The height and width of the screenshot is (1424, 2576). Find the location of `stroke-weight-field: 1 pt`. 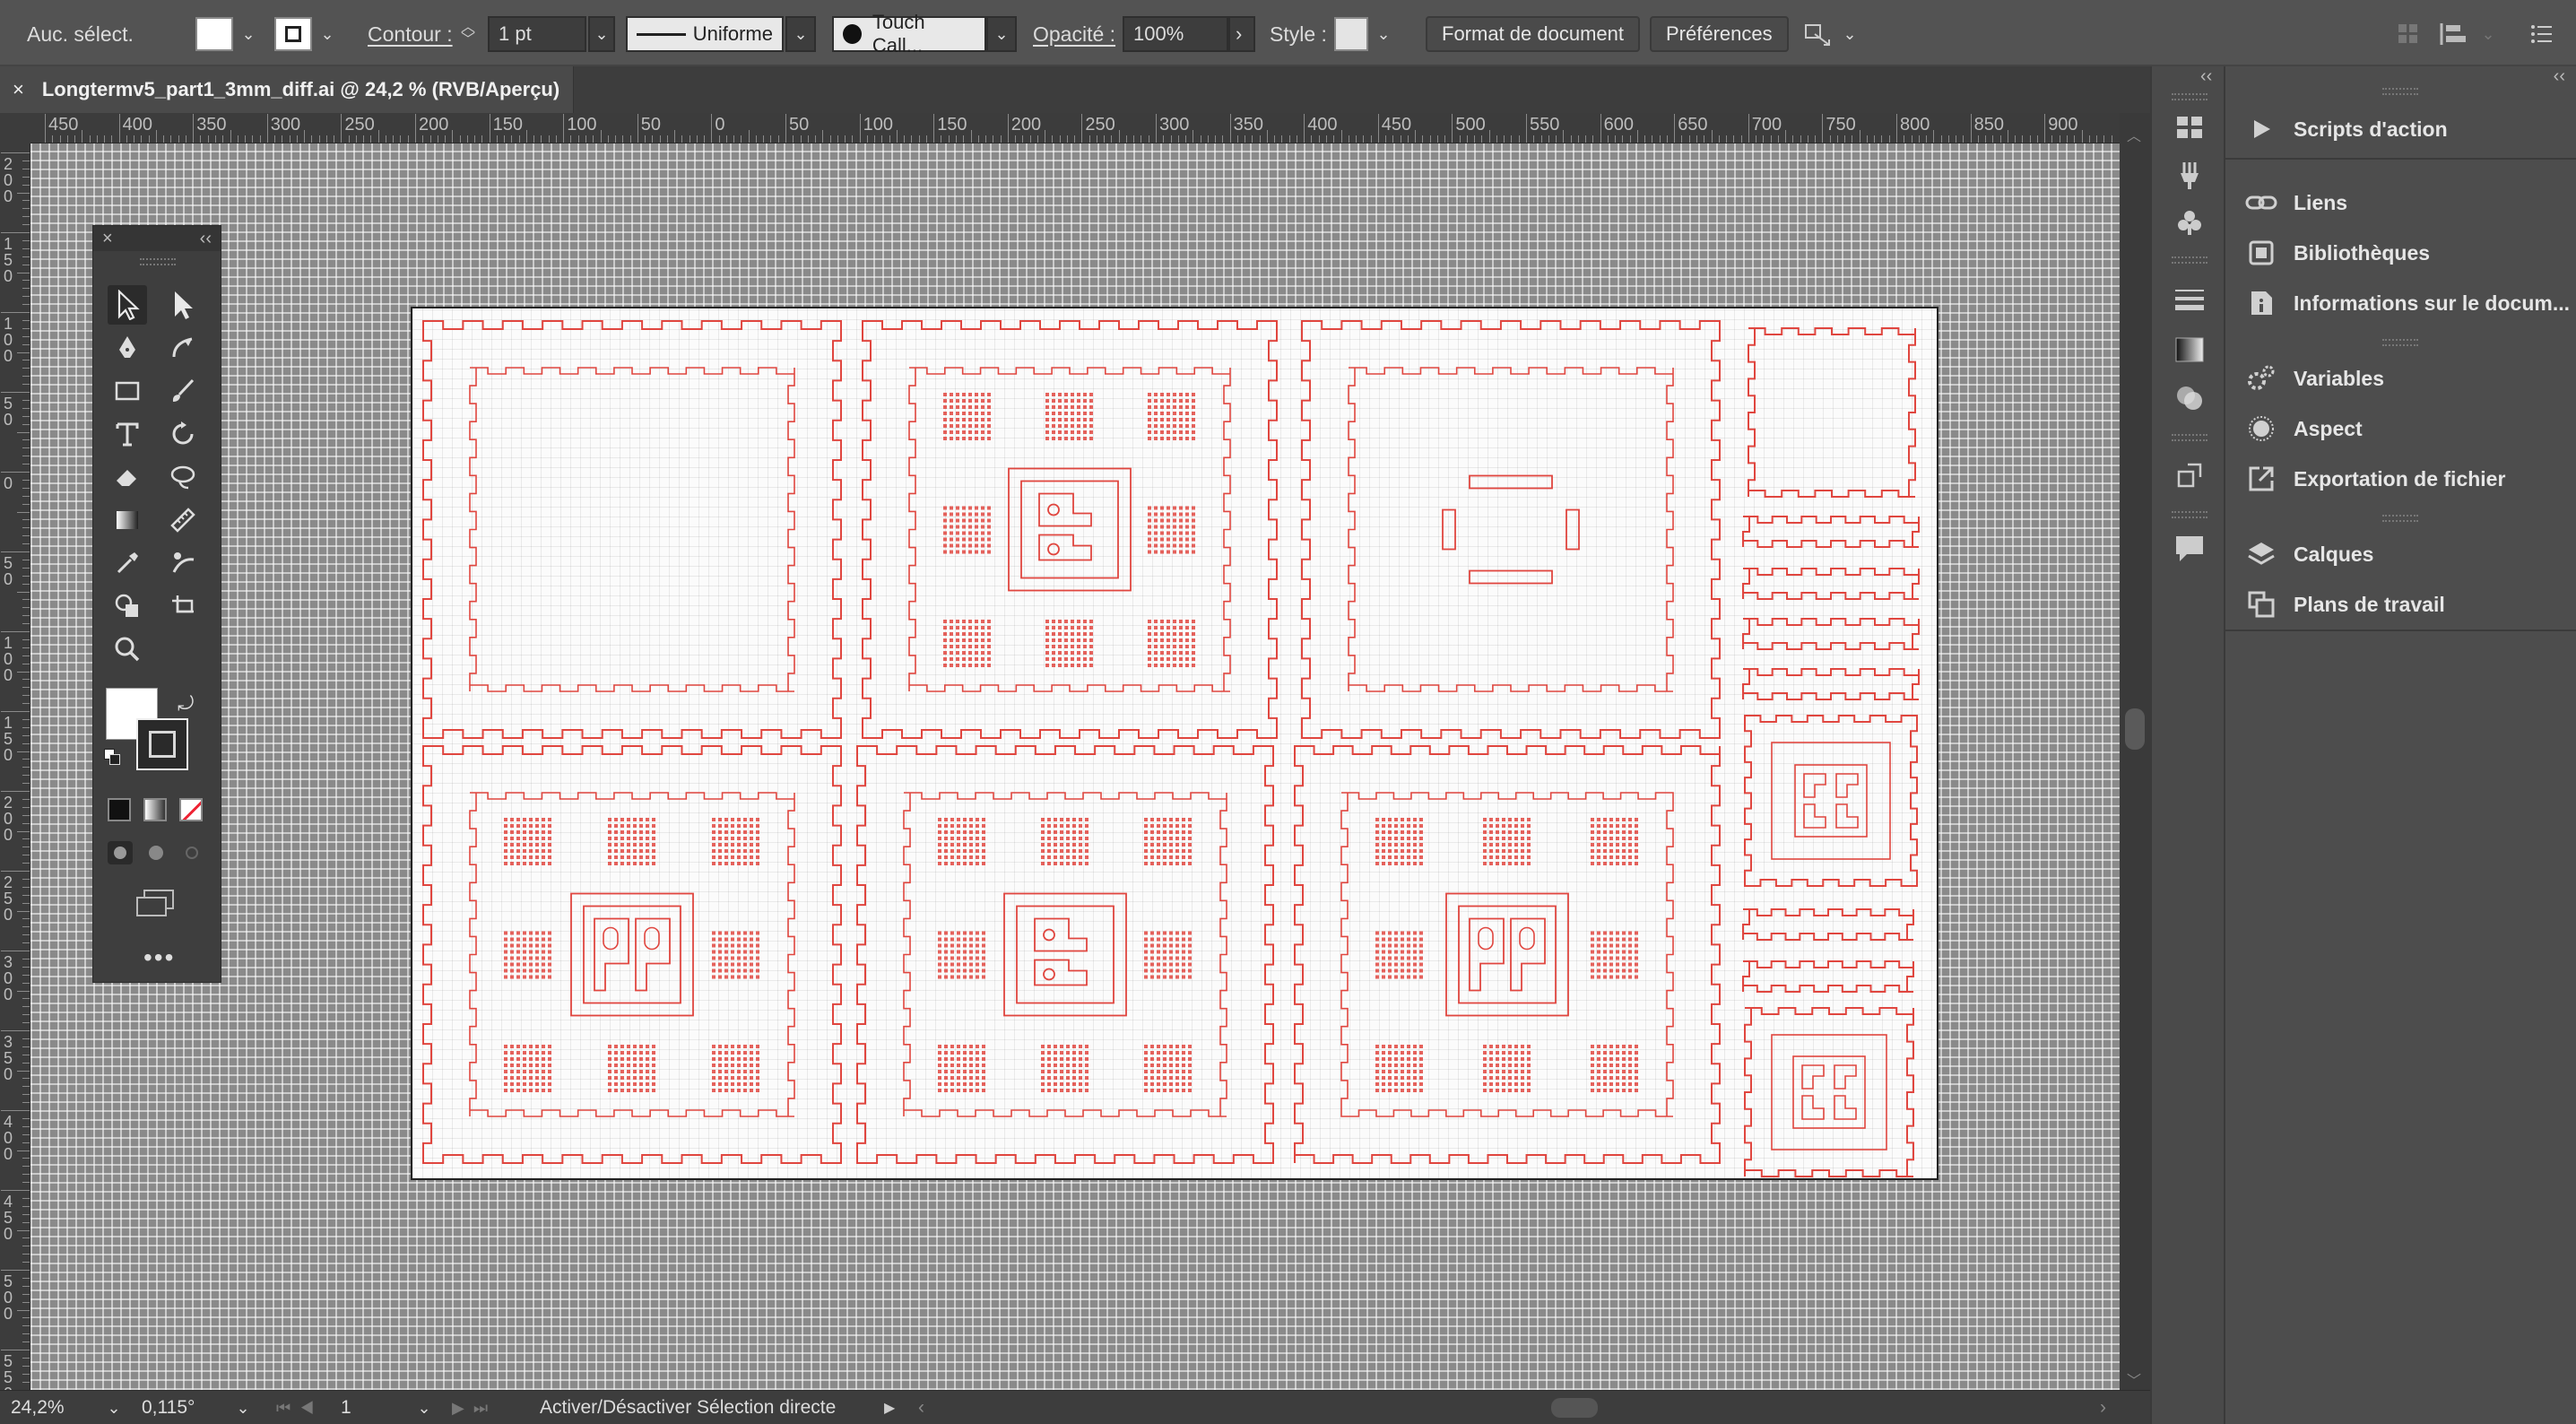

stroke-weight-field: 1 pt is located at coordinates (537, 34).